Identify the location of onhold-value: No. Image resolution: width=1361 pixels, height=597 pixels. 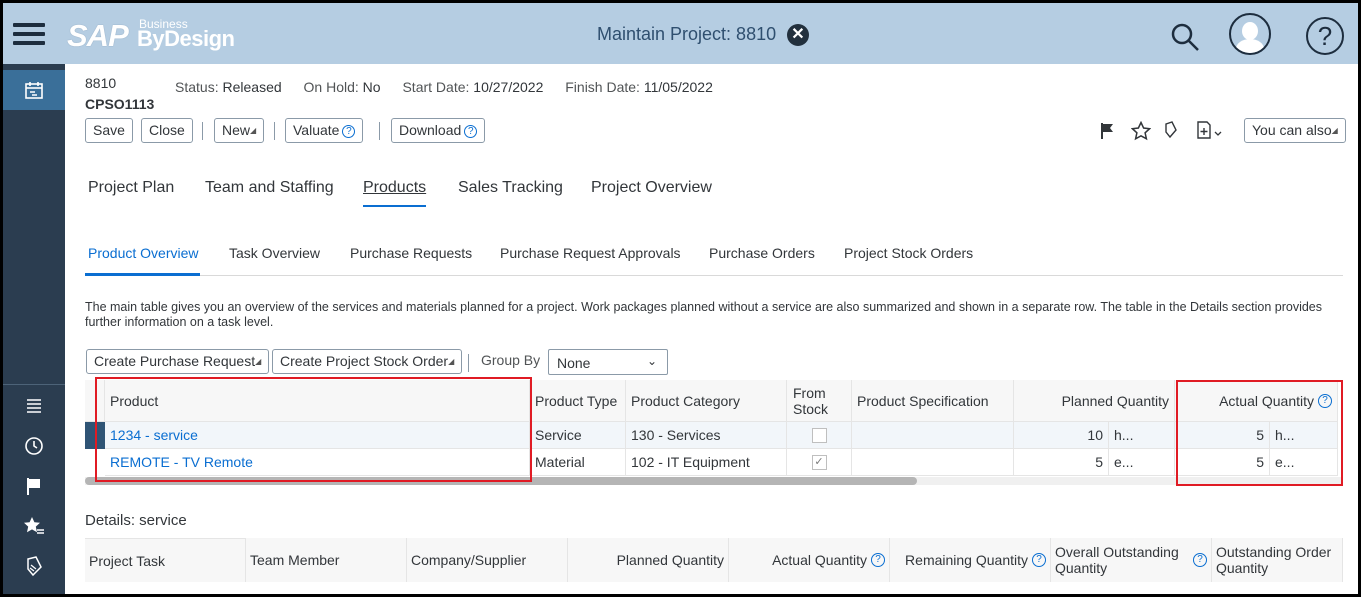
(371, 87).